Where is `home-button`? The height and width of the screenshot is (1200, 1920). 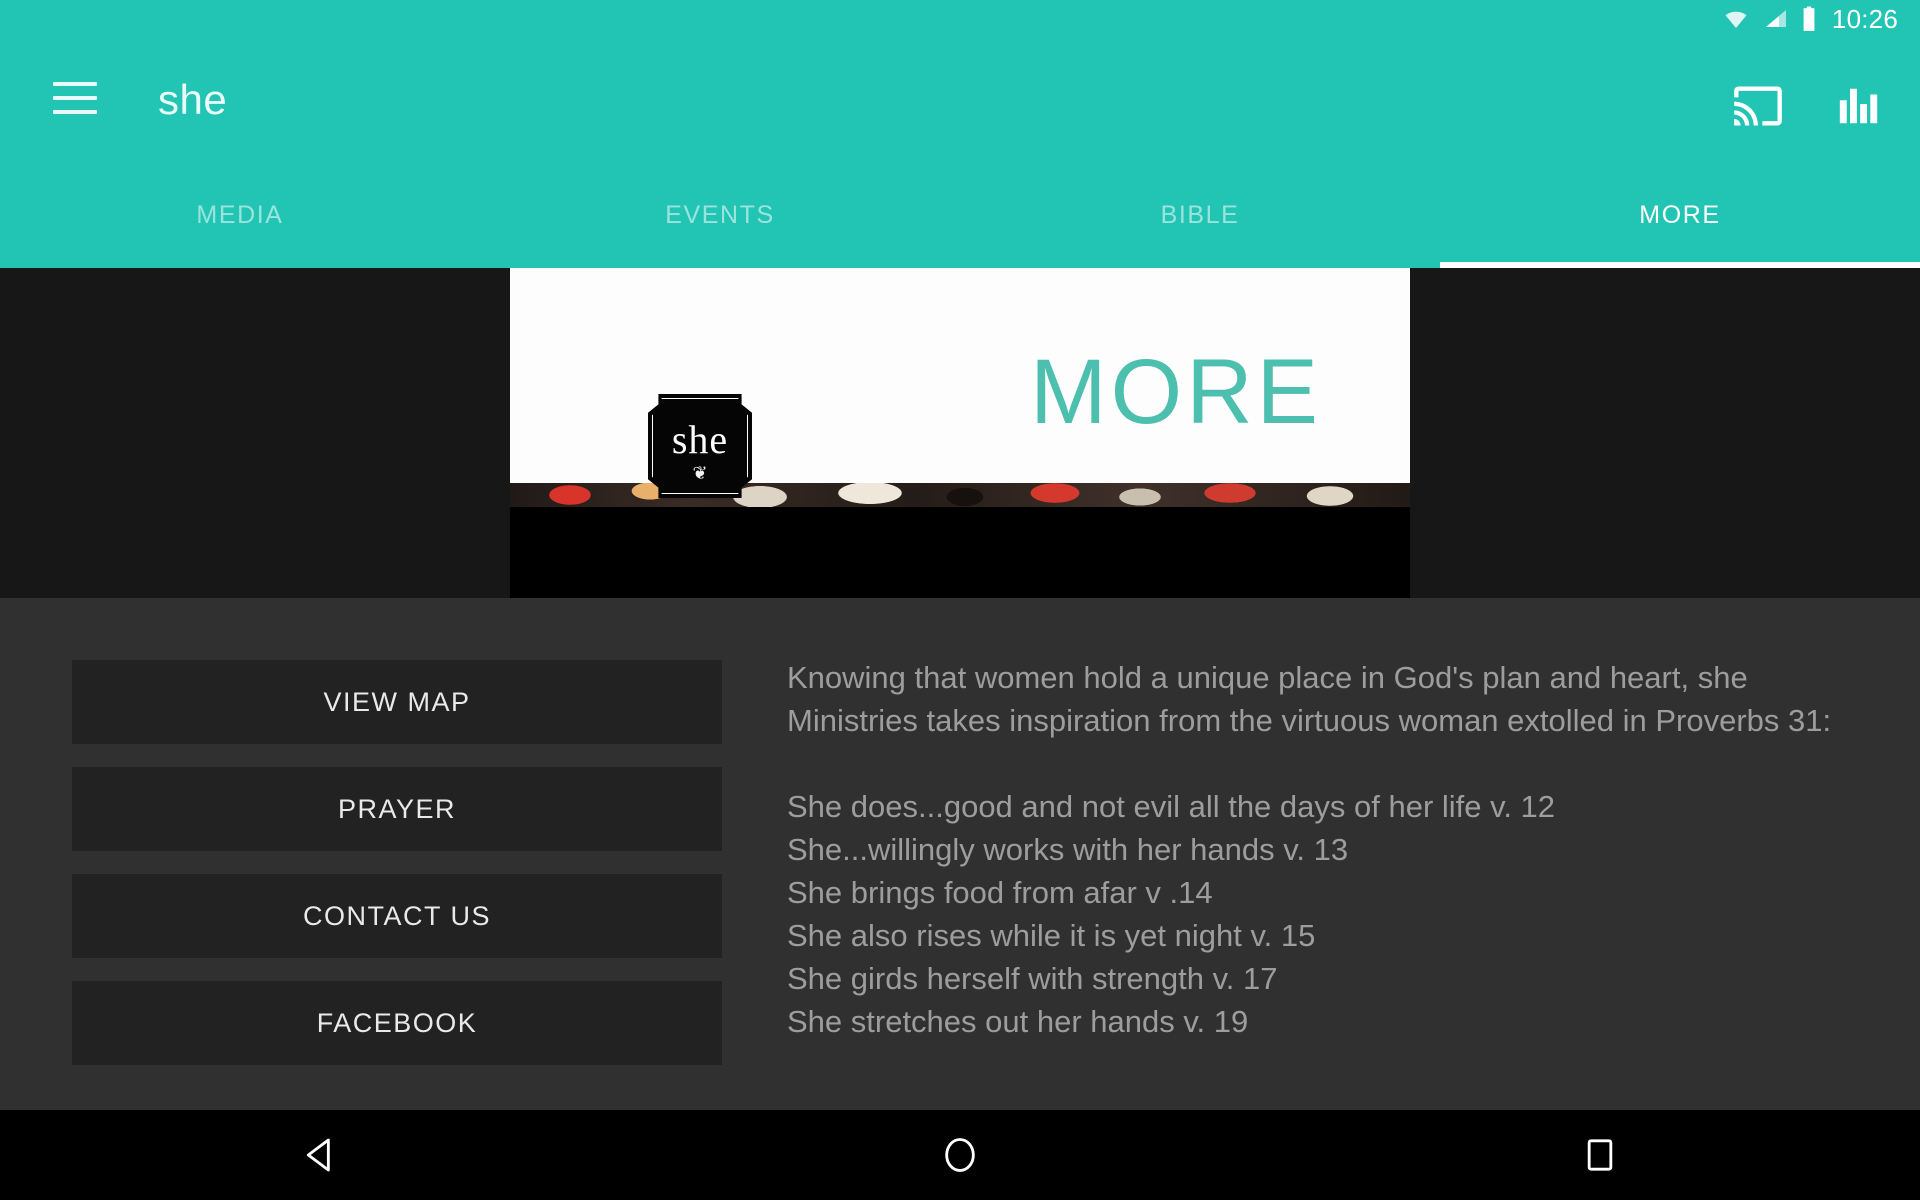 home-button is located at coordinates (960, 1155).